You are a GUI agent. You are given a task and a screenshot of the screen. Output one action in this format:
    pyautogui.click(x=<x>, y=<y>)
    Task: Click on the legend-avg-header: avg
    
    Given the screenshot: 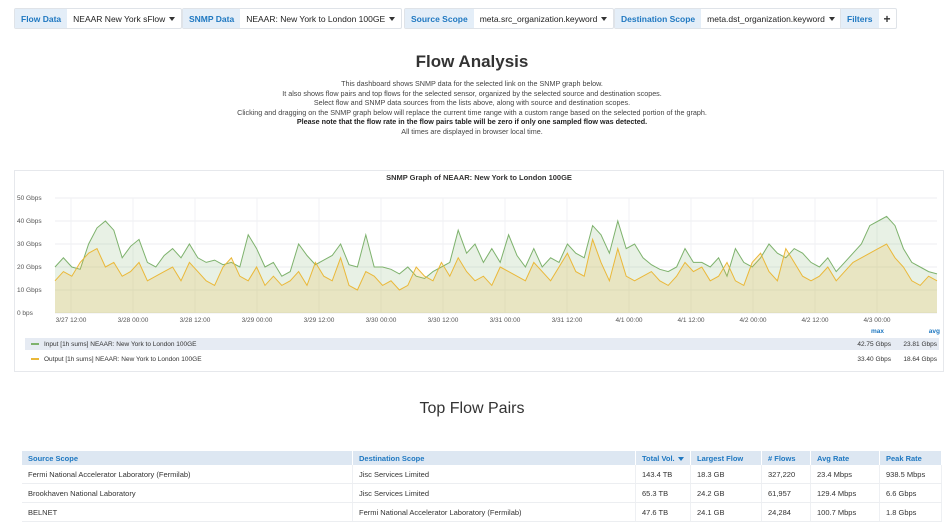 What is the action you would take?
    pyautogui.click(x=934, y=331)
    